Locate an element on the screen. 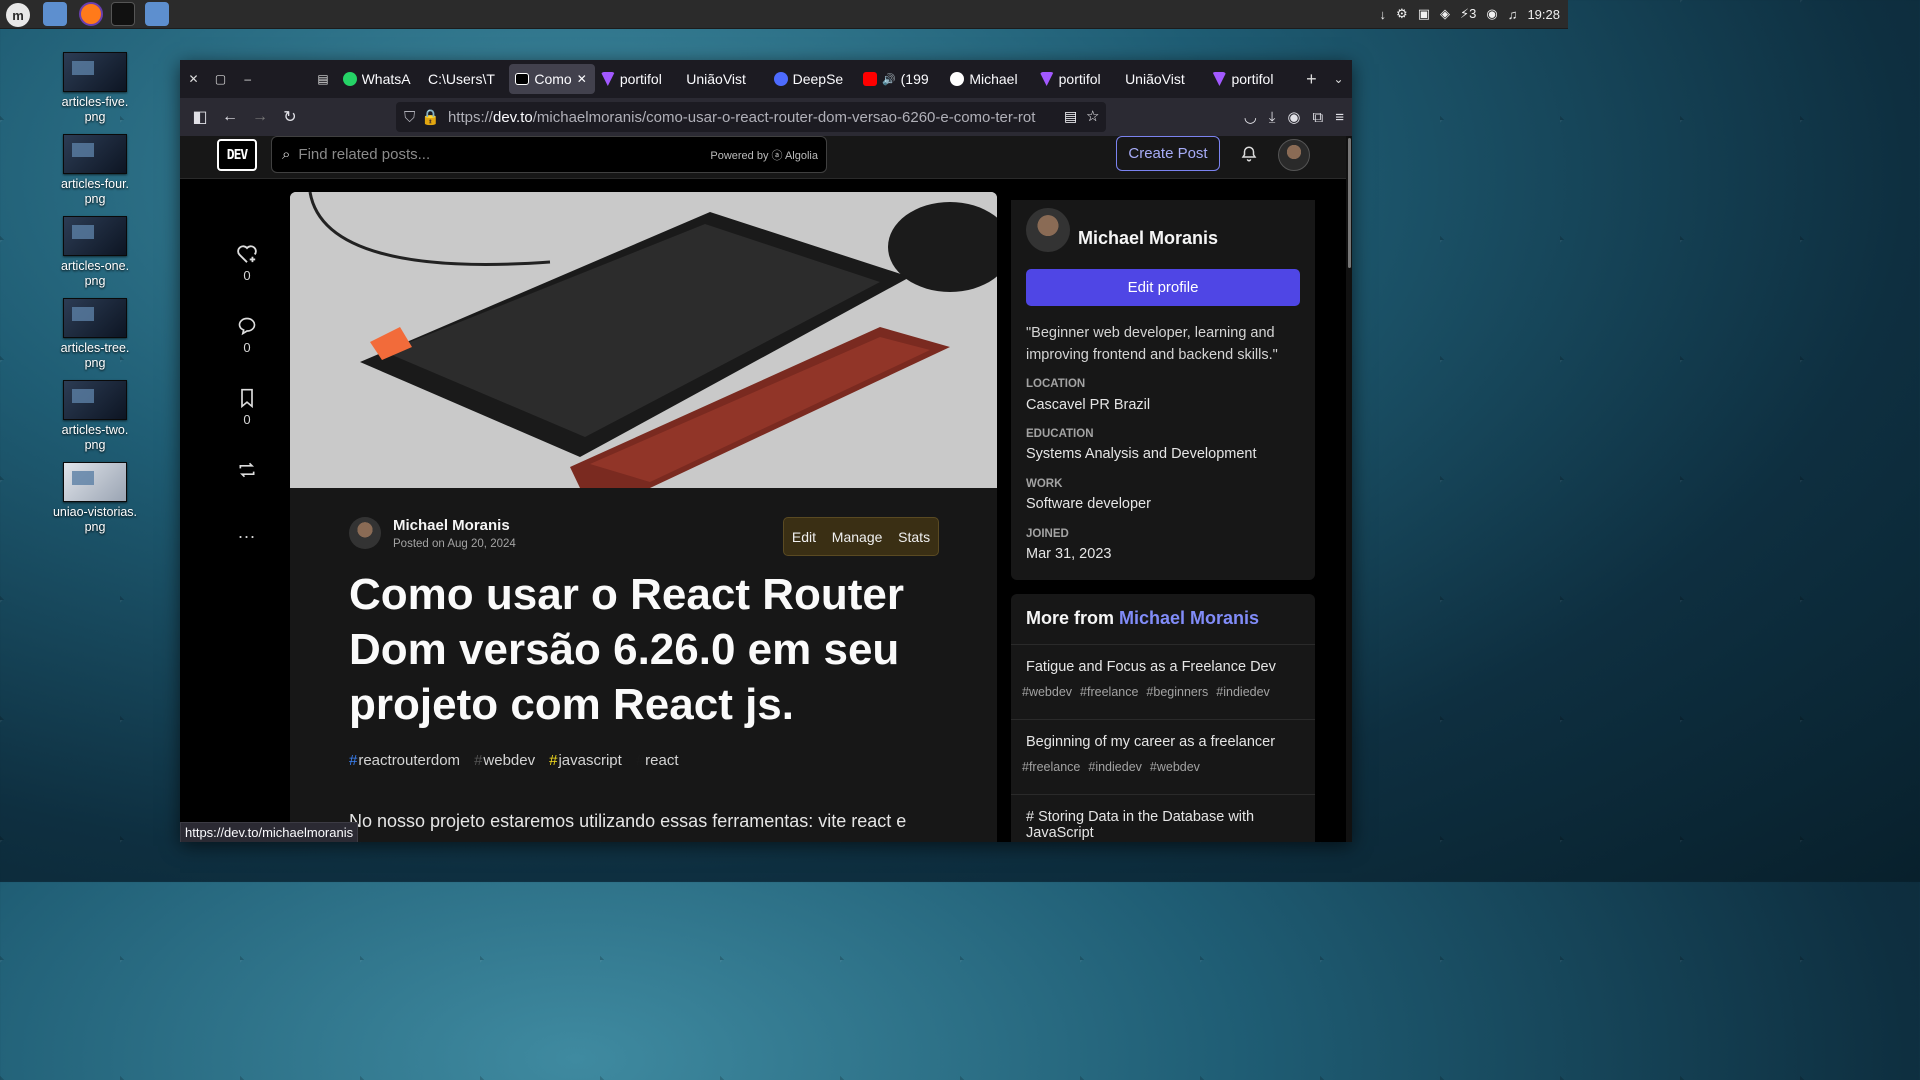 This screenshot has height=1080, width=1920. more-from-heading: More from Michael Moranis is located at coordinates (1143, 618).